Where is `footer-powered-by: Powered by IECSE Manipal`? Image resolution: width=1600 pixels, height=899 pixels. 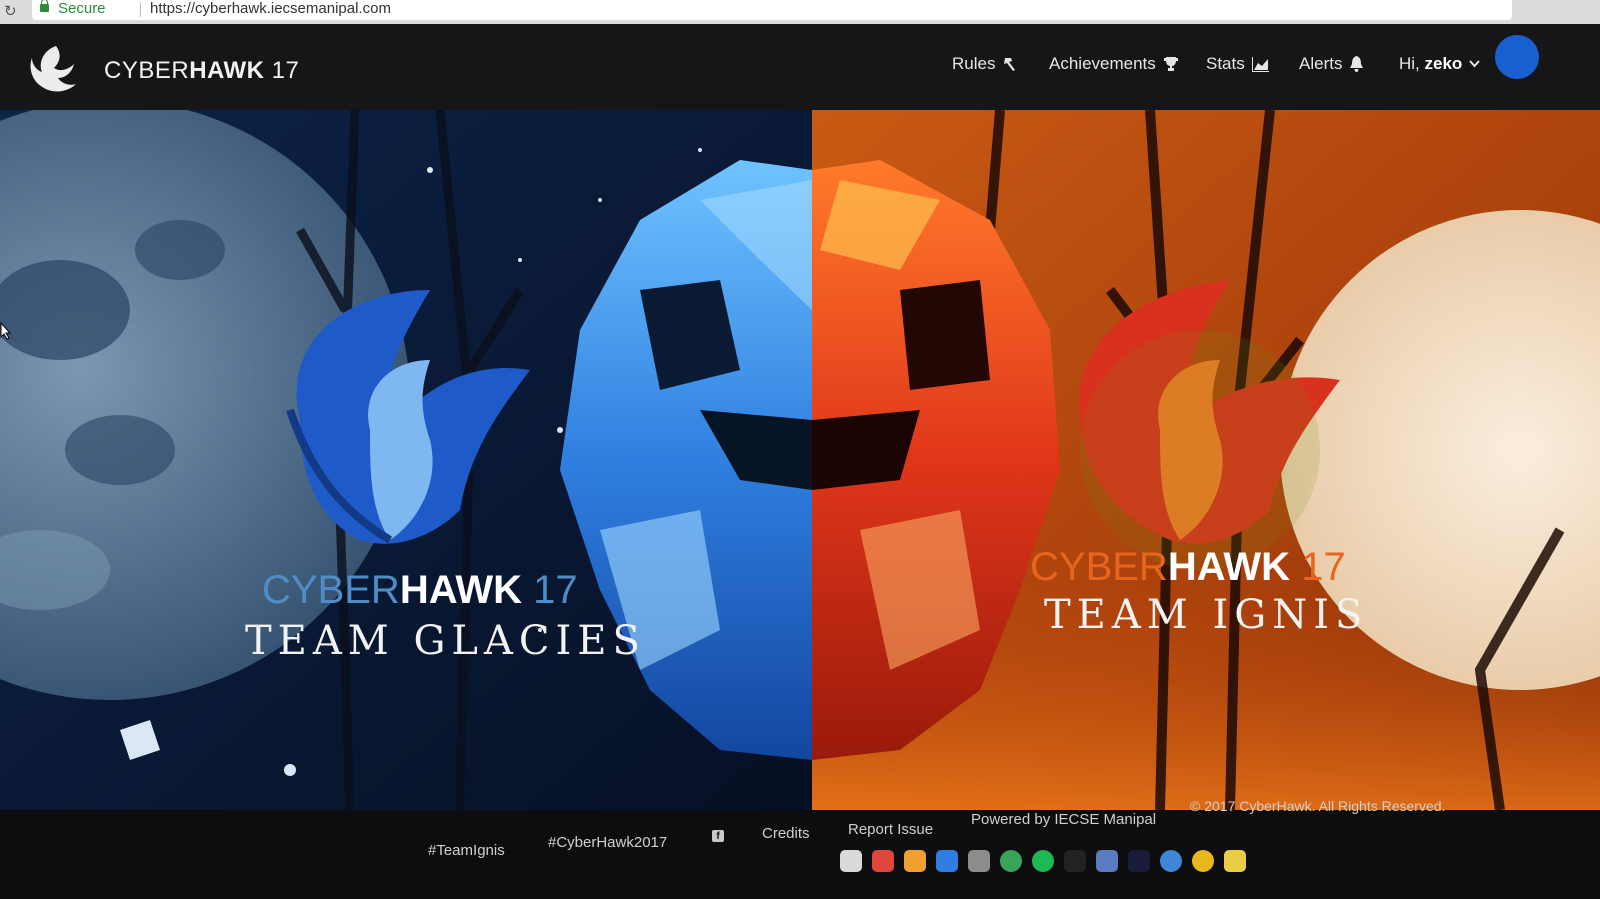 footer-powered-by: Powered by IECSE Manipal is located at coordinates (1063, 819).